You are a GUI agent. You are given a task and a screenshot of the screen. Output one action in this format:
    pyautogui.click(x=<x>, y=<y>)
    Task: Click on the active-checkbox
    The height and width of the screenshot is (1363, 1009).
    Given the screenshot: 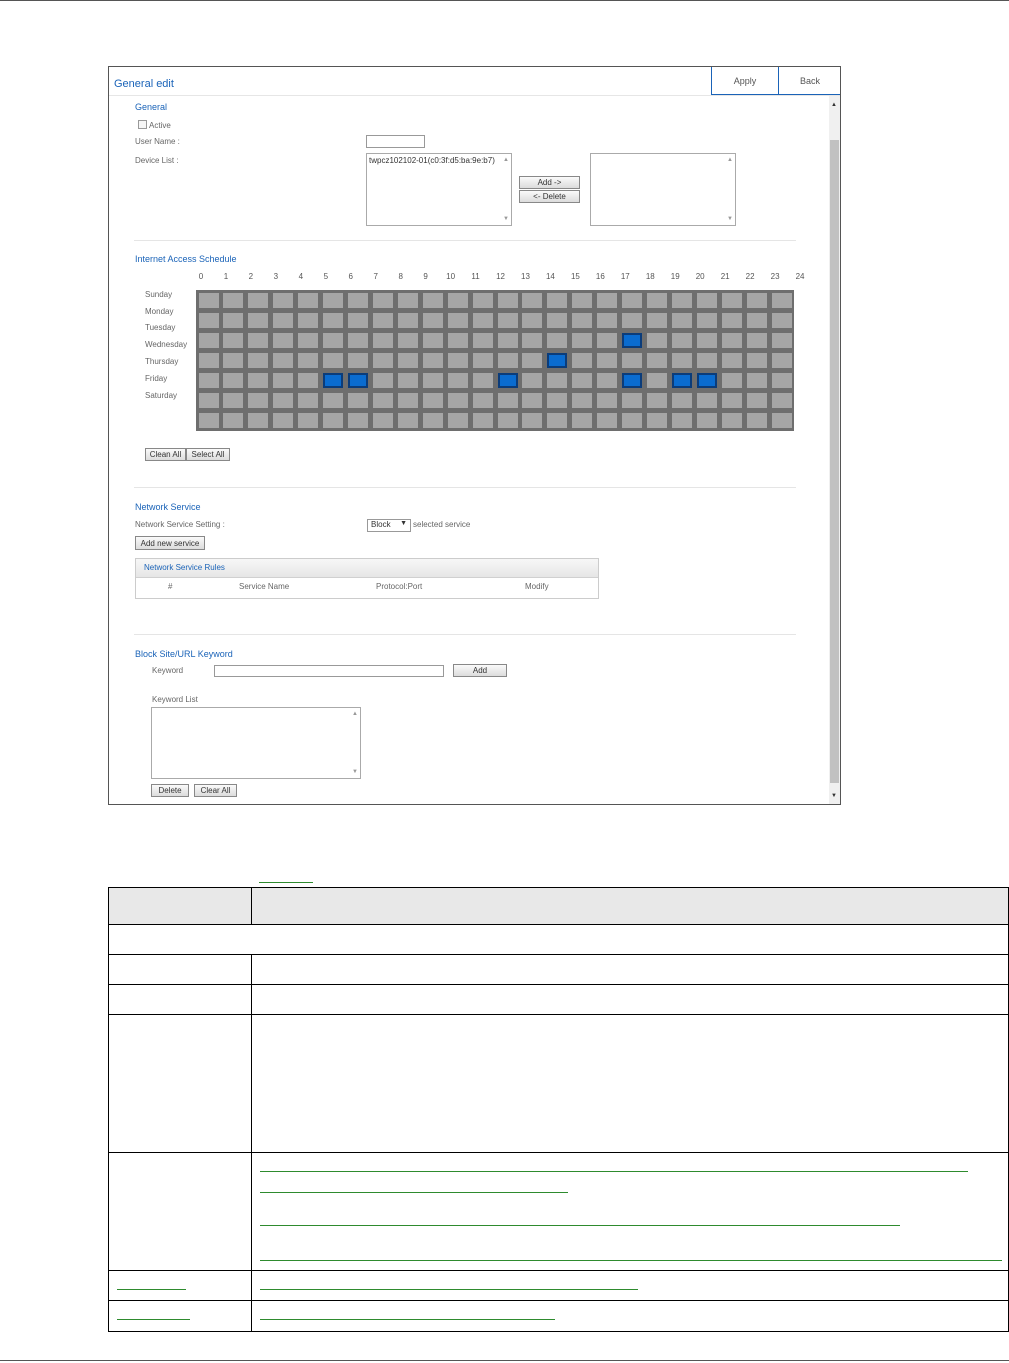 What is the action you would take?
    pyautogui.click(x=142, y=124)
    